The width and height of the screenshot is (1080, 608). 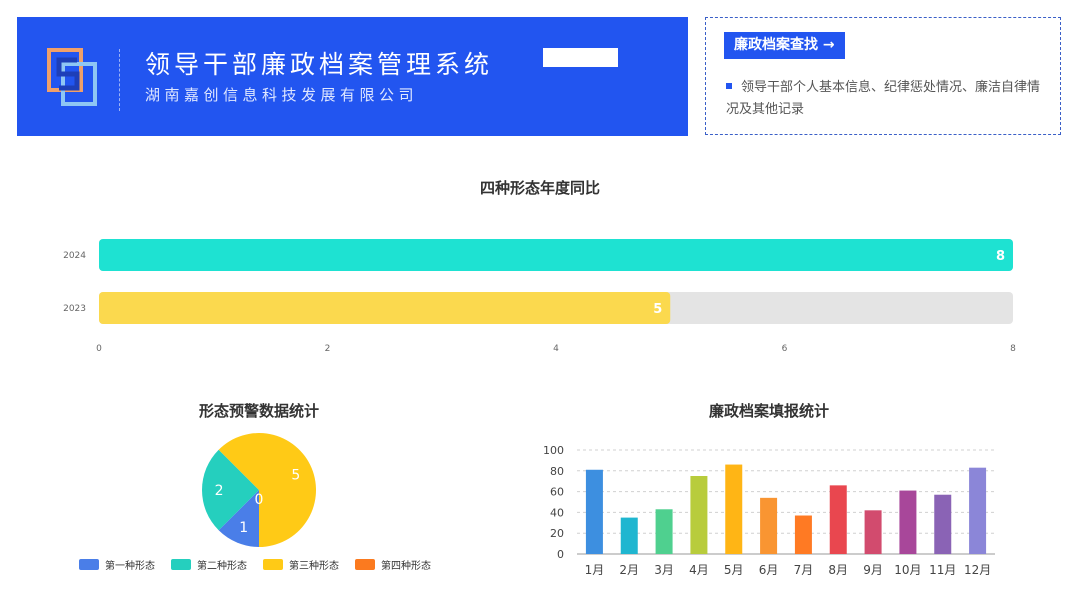 I want to click on monthly-x-tick-label: 11月, so click(x=942, y=570).